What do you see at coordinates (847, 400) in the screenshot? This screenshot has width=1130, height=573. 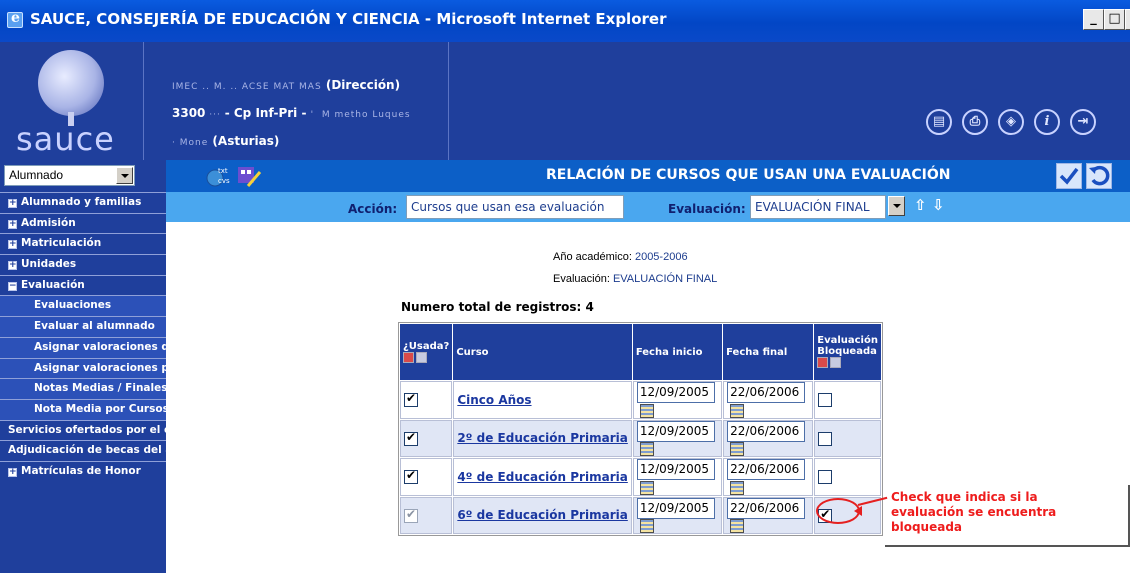 I see `bloqueada-cell` at bounding box center [847, 400].